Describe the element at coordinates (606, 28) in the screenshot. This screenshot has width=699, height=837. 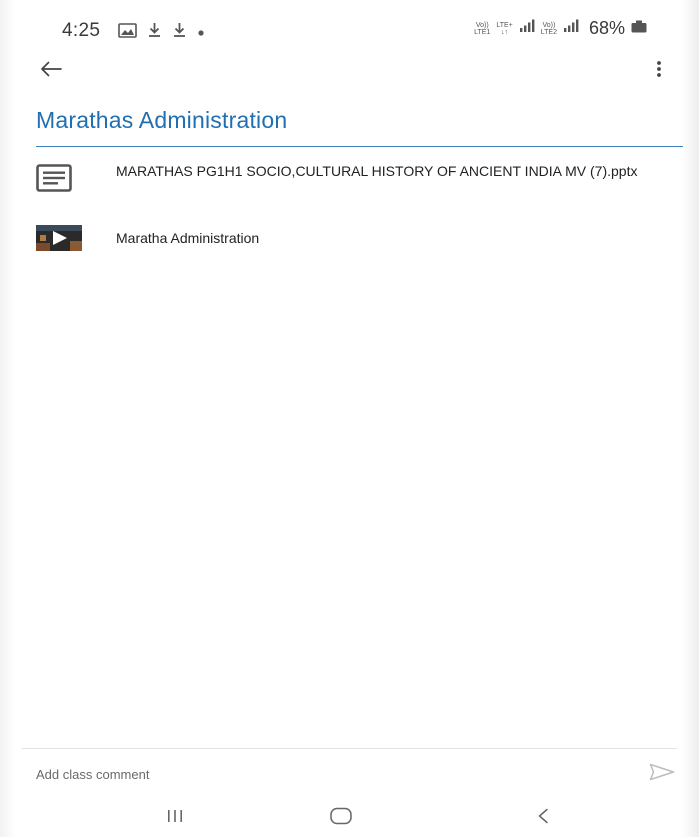
I see `battery-percent: 68%` at that location.